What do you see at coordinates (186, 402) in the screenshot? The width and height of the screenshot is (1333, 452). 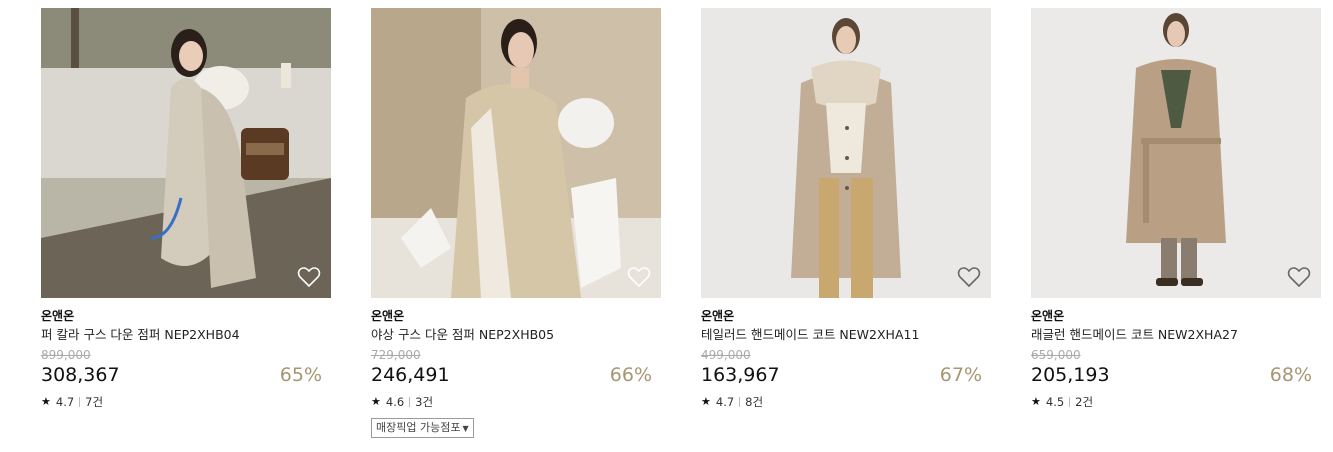 I see `rating-summary: ★ 4.7 7건` at bounding box center [186, 402].